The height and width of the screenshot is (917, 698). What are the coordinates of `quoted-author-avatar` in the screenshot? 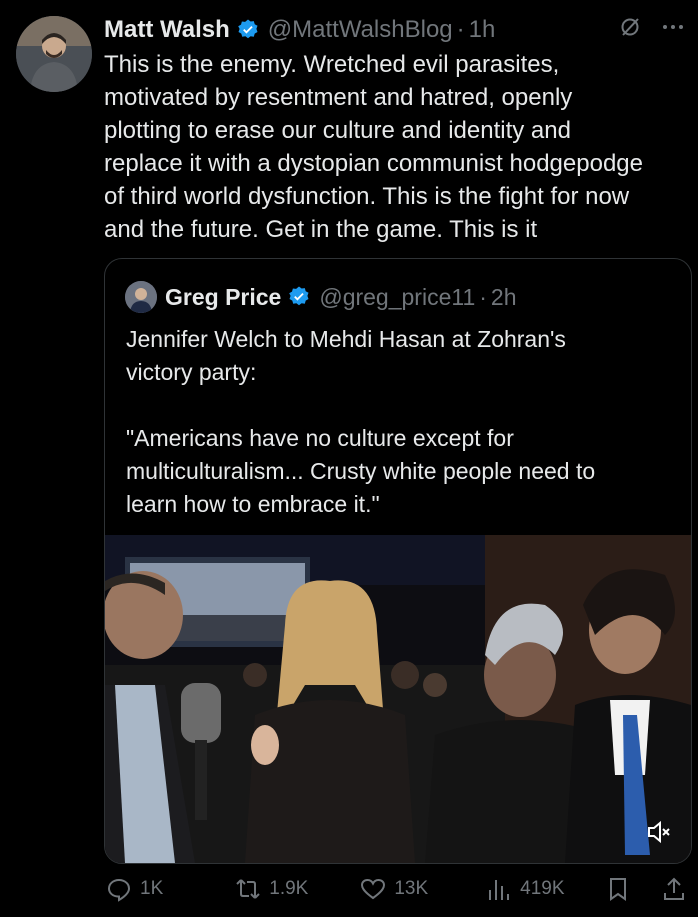 It's located at (141, 297).